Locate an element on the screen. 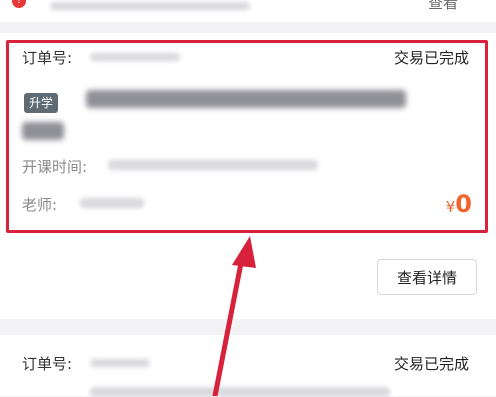 The width and height of the screenshot is (496, 397). previous-order-card: ! 查看 is located at coordinates (248, 11).